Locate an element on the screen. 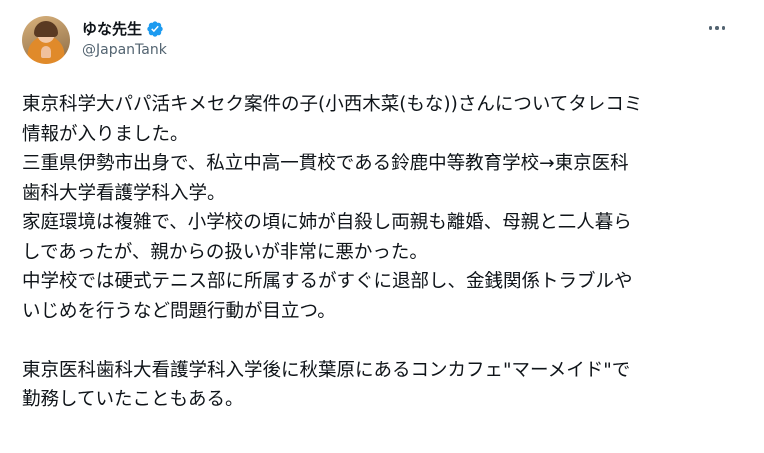 The width and height of the screenshot is (764, 453). author-name-row: ゆな先生 is located at coordinates (123, 28).